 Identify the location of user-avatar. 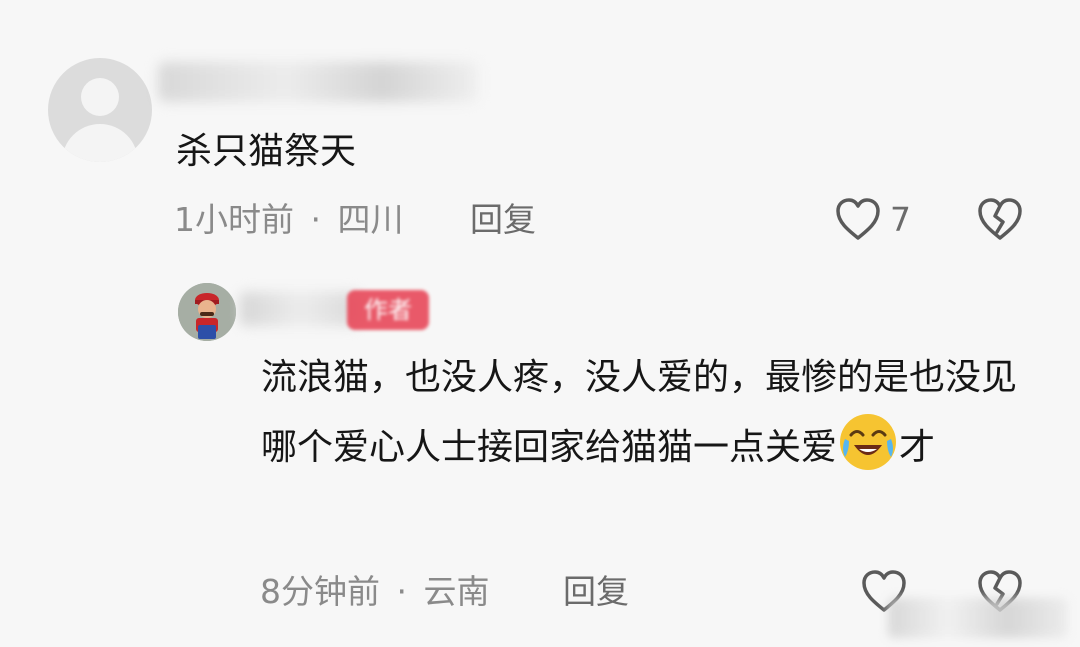
(100, 110).